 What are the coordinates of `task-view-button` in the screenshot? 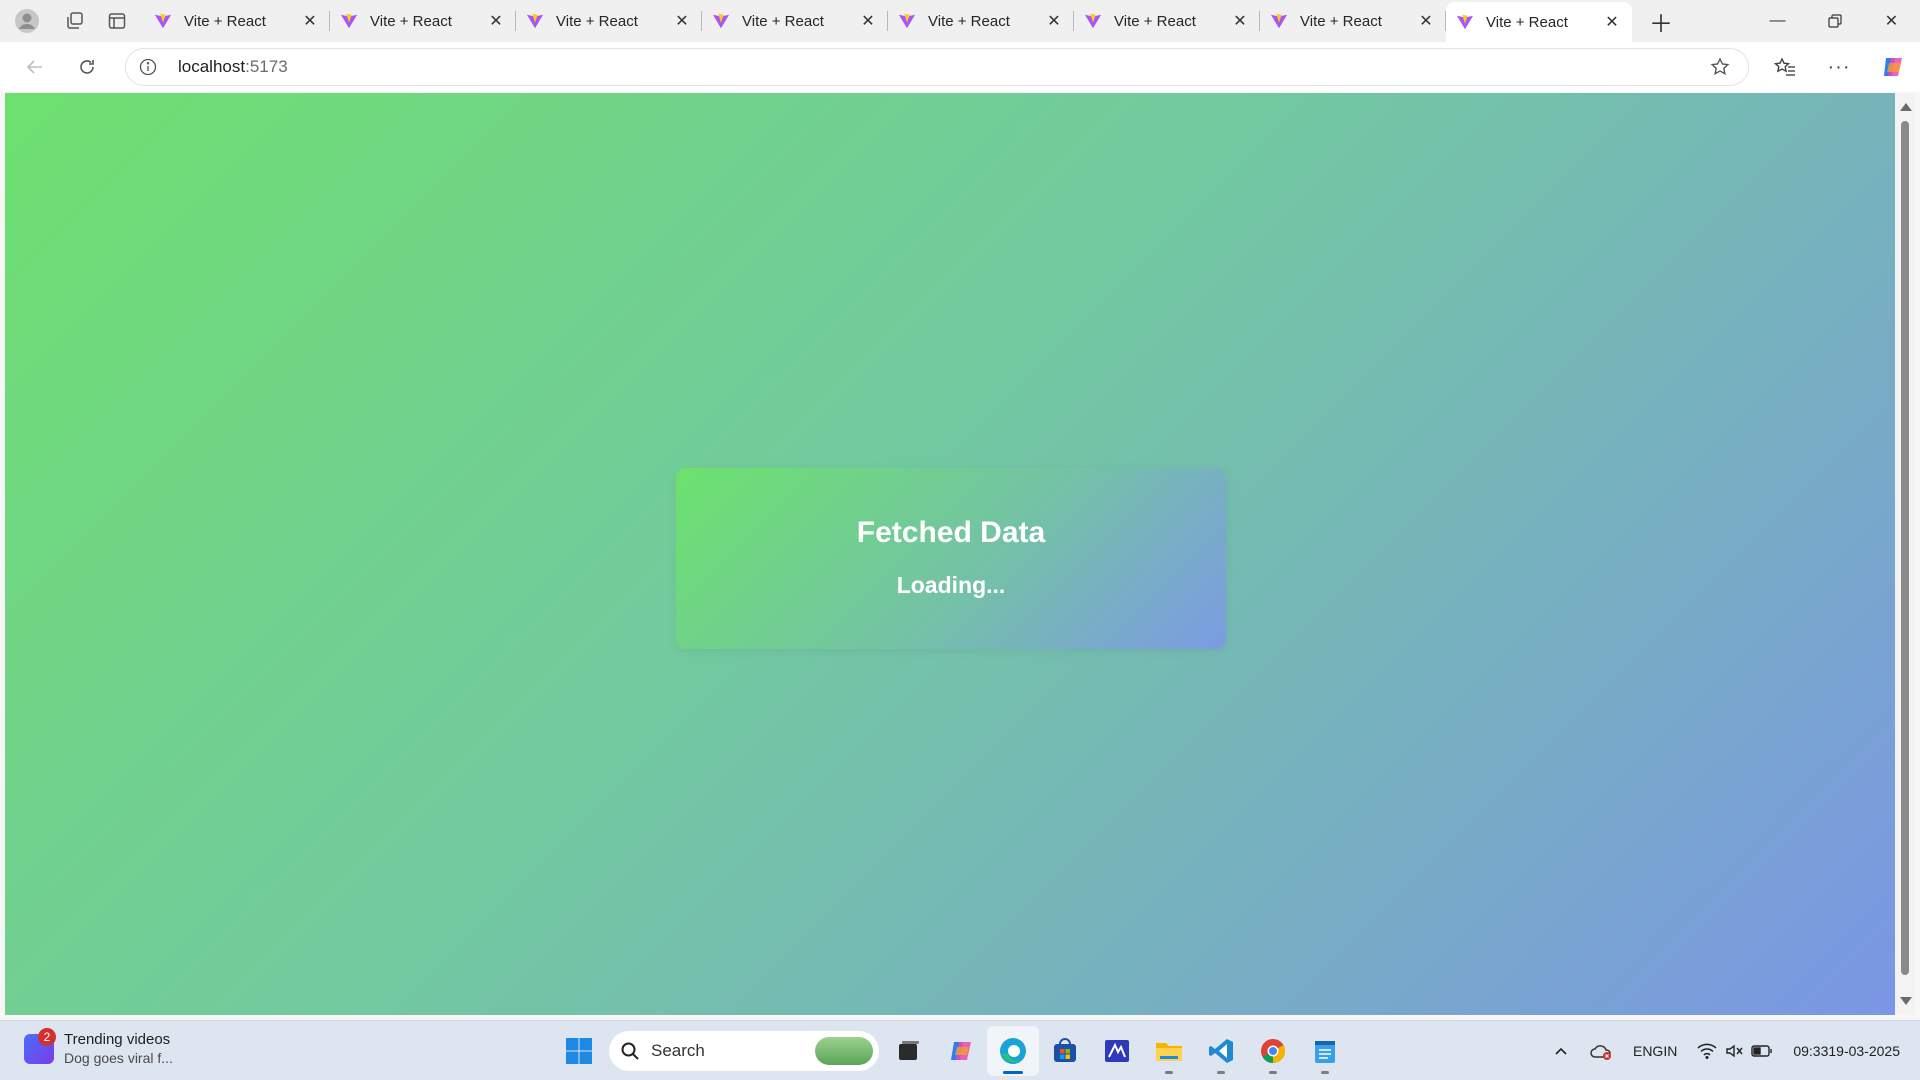 It's located at (909, 1051).